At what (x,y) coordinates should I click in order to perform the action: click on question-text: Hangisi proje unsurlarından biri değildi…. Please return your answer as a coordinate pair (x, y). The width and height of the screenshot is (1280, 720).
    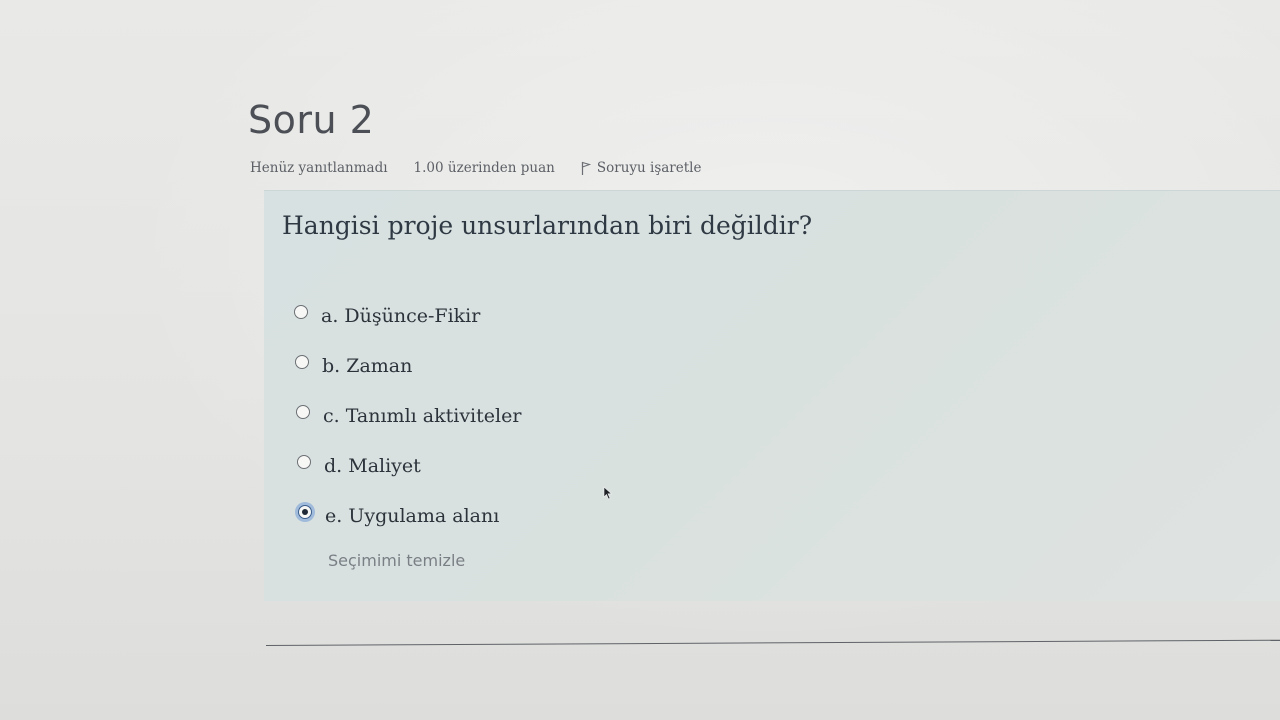
    Looking at the image, I should click on (547, 225).